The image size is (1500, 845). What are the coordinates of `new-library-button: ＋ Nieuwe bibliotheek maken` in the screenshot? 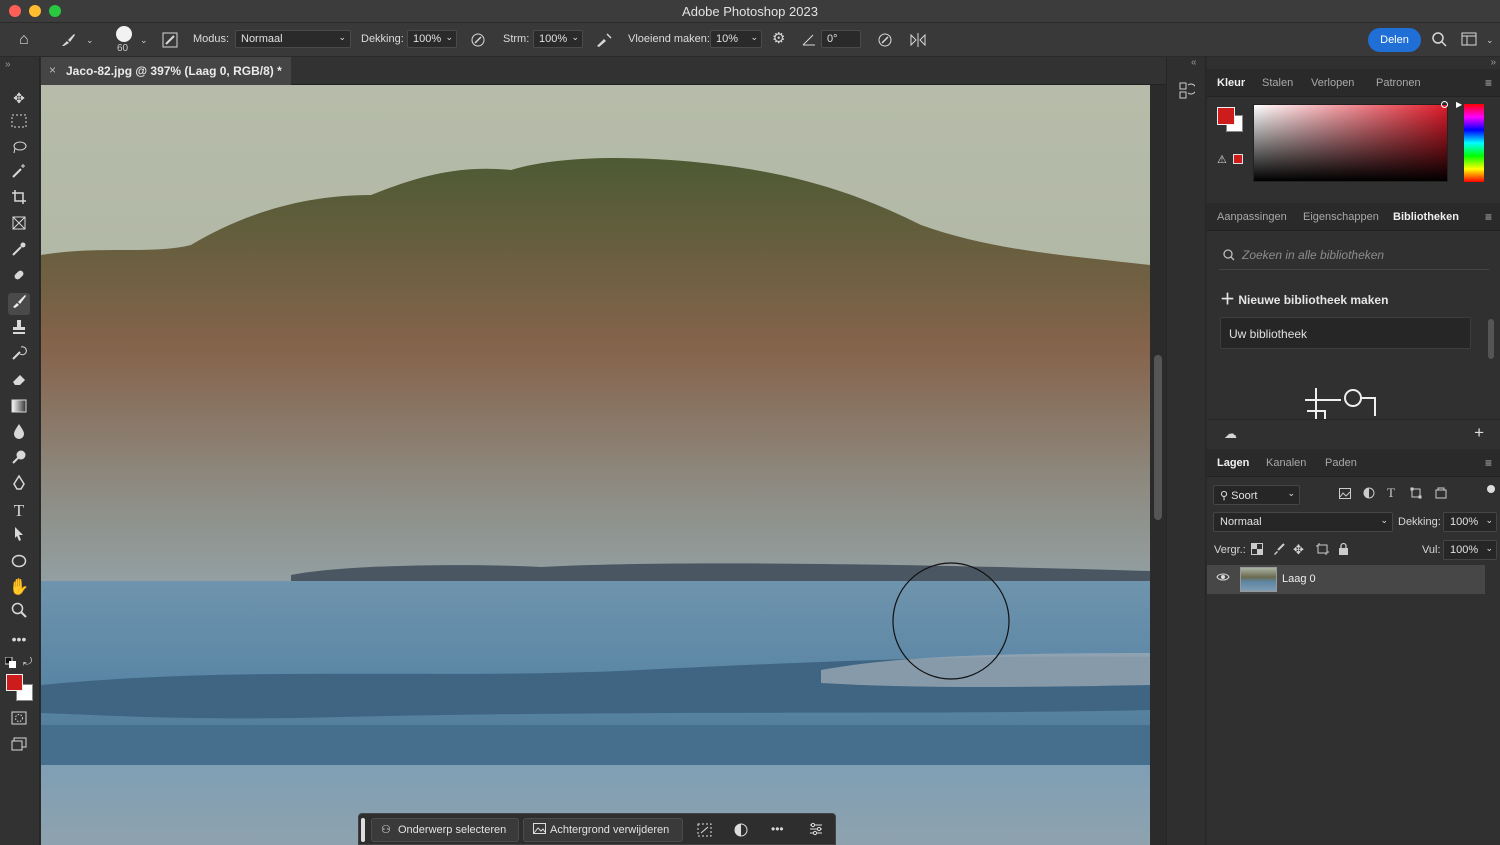 It's located at (1304, 298).